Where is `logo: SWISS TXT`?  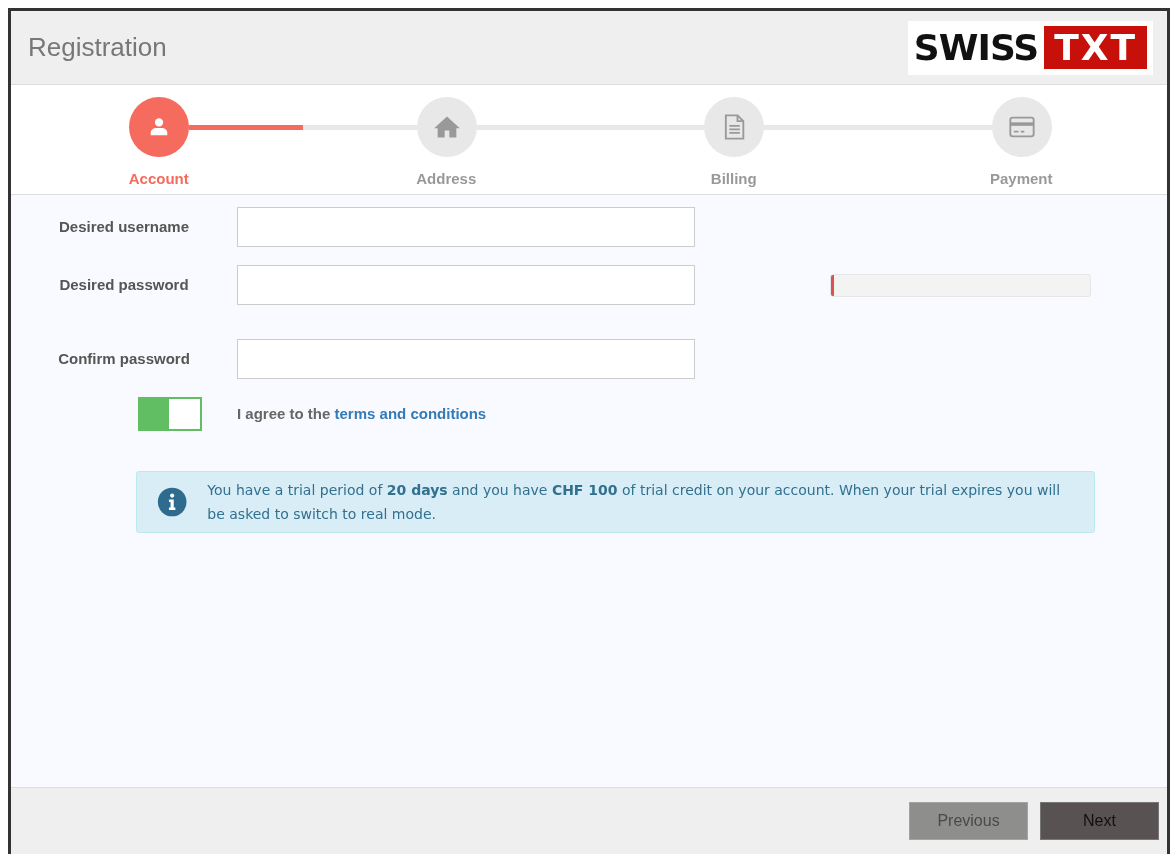 logo: SWISS TXT is located at coordinates (1030, 47).